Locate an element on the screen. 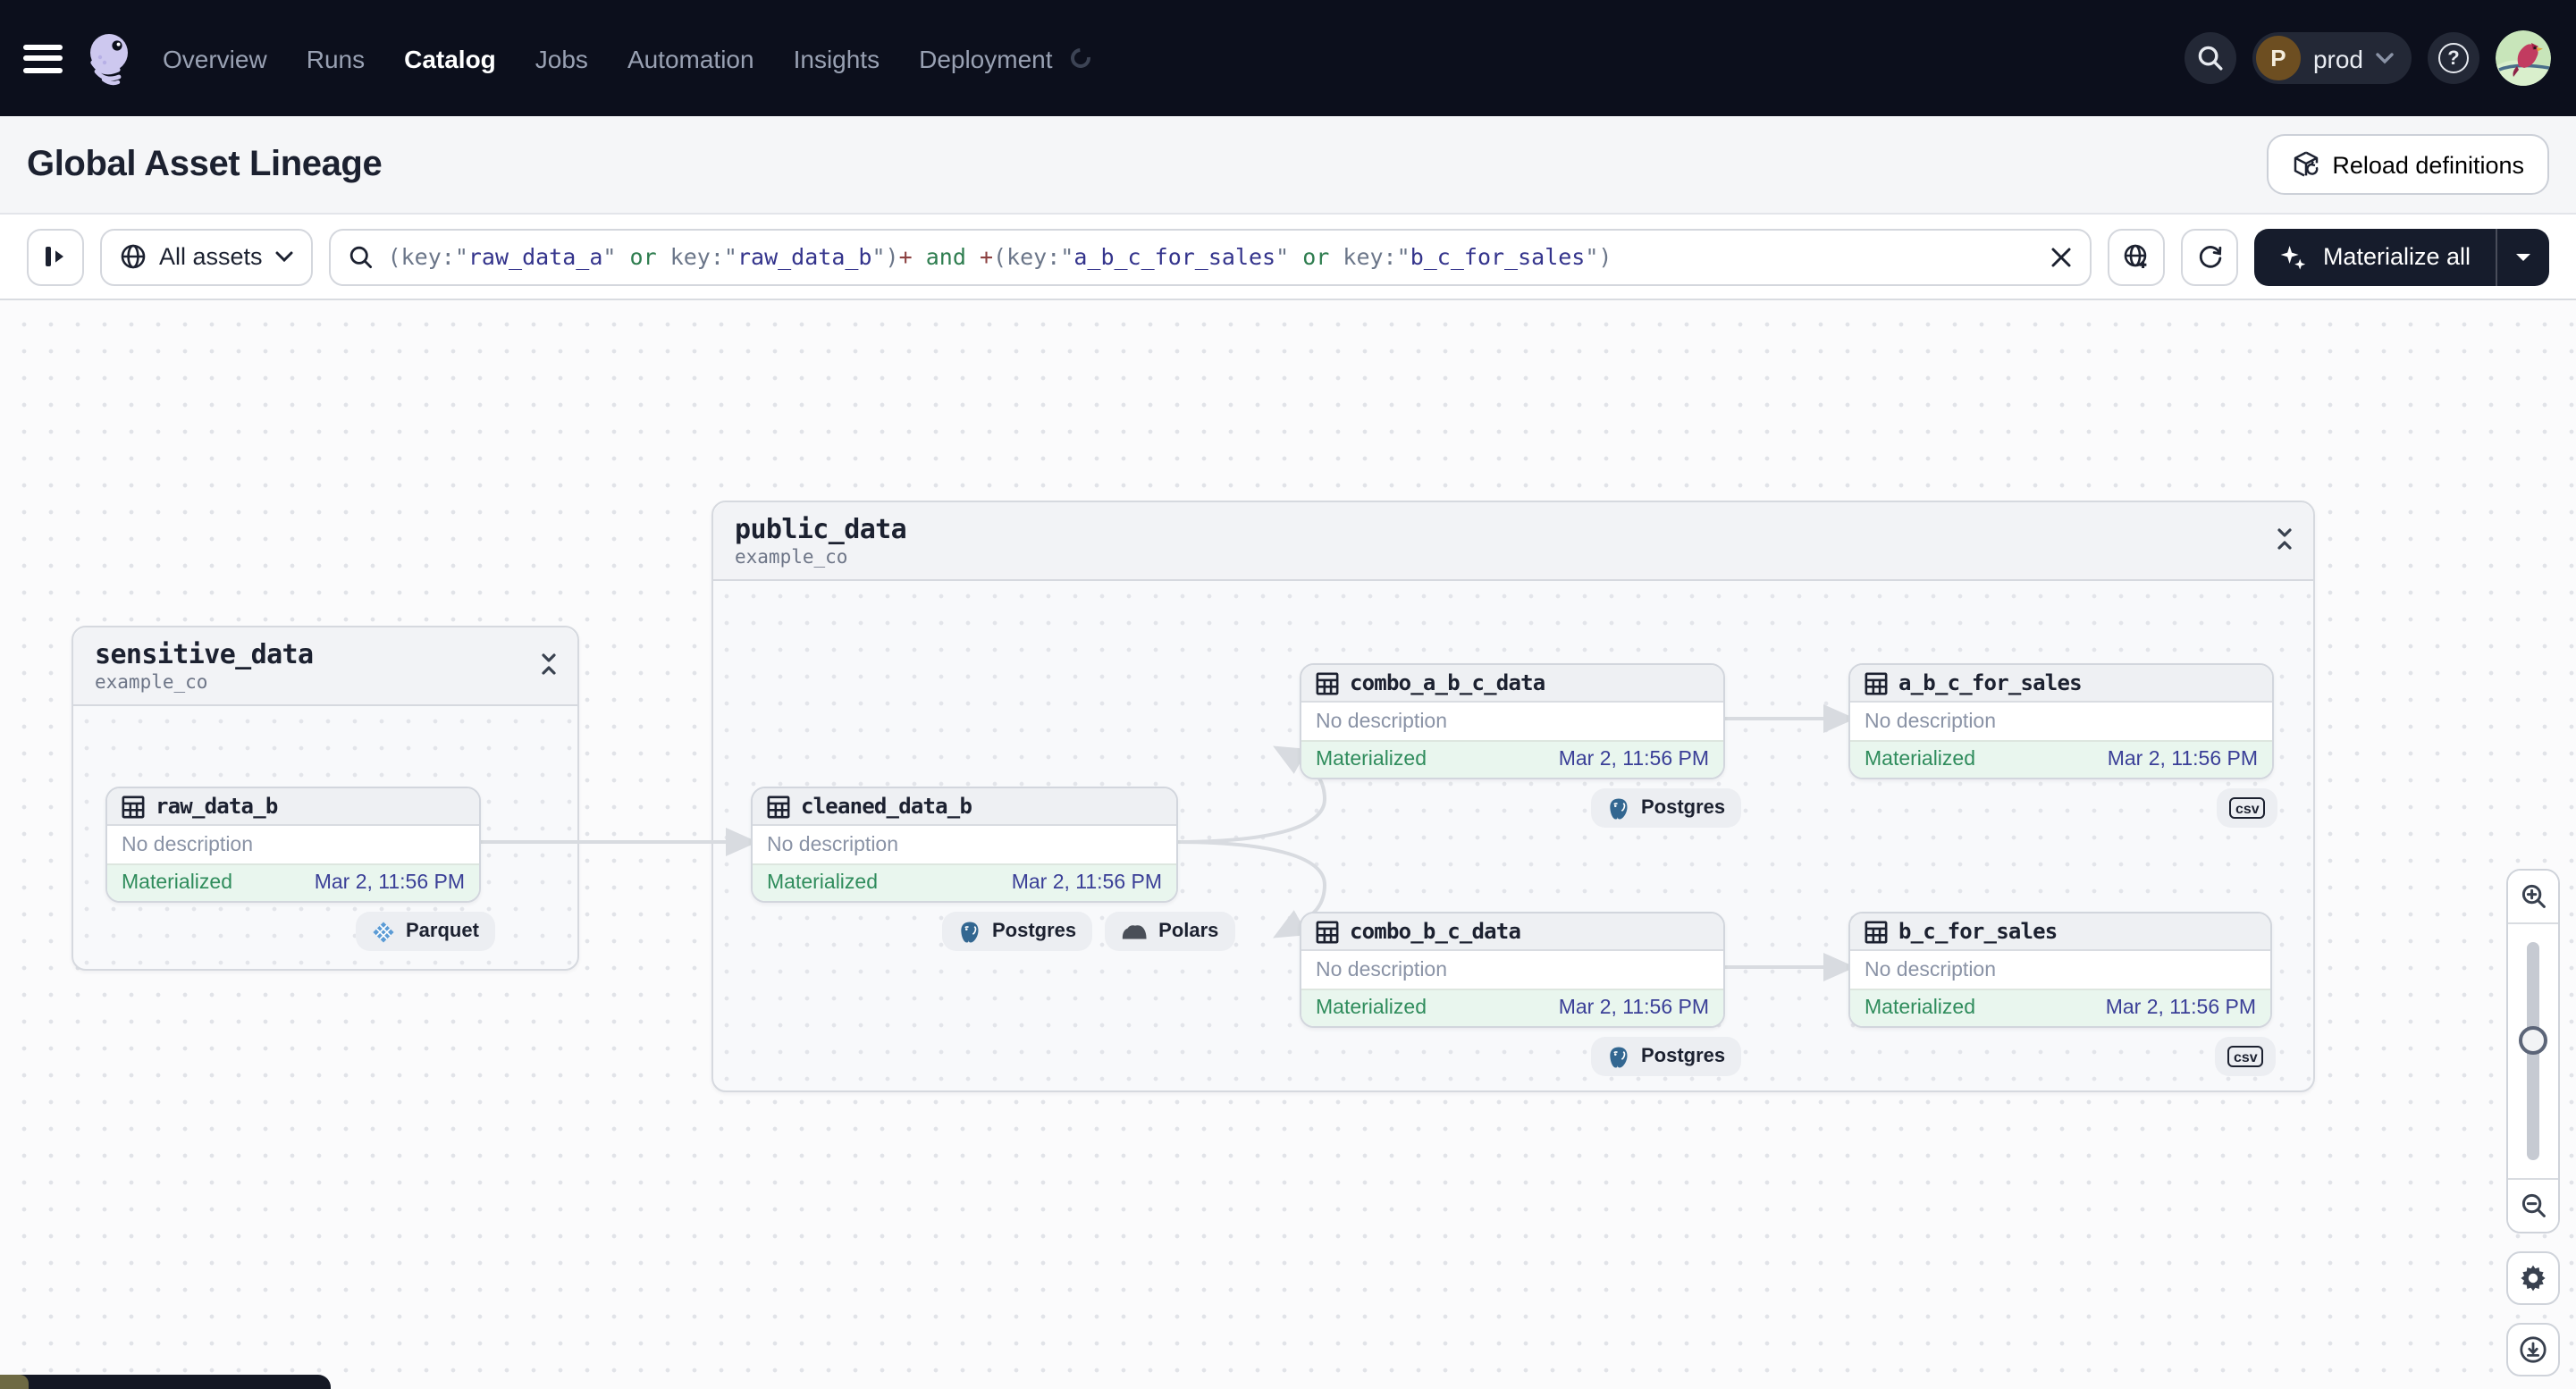  download-graph-button is located at coordinates (2533, 1349).